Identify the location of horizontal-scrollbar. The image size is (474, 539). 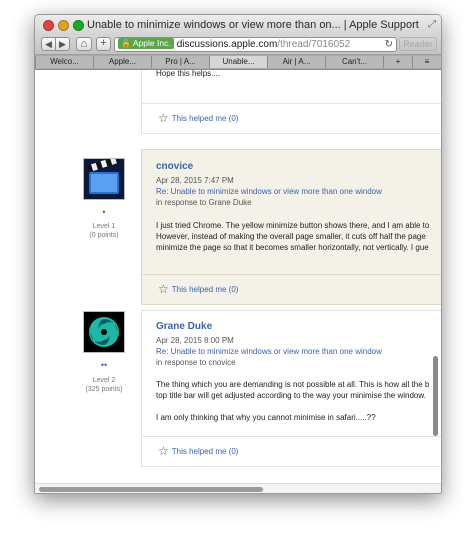
(238, 488).